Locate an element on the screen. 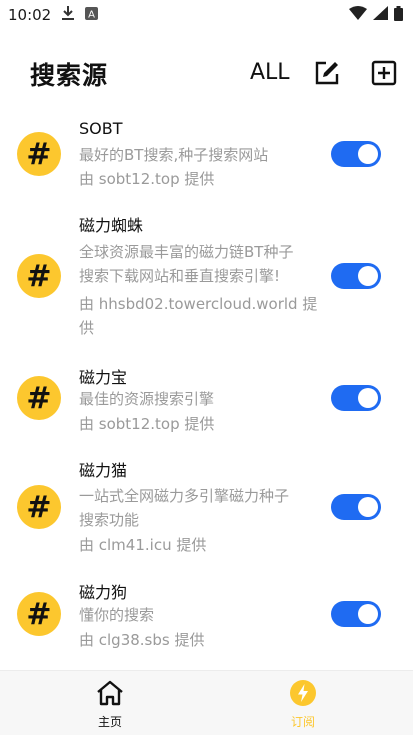 This screenshot has height=735, width=413. bottom-nav: 主页 订阅 is located at coordinates (206, 702).